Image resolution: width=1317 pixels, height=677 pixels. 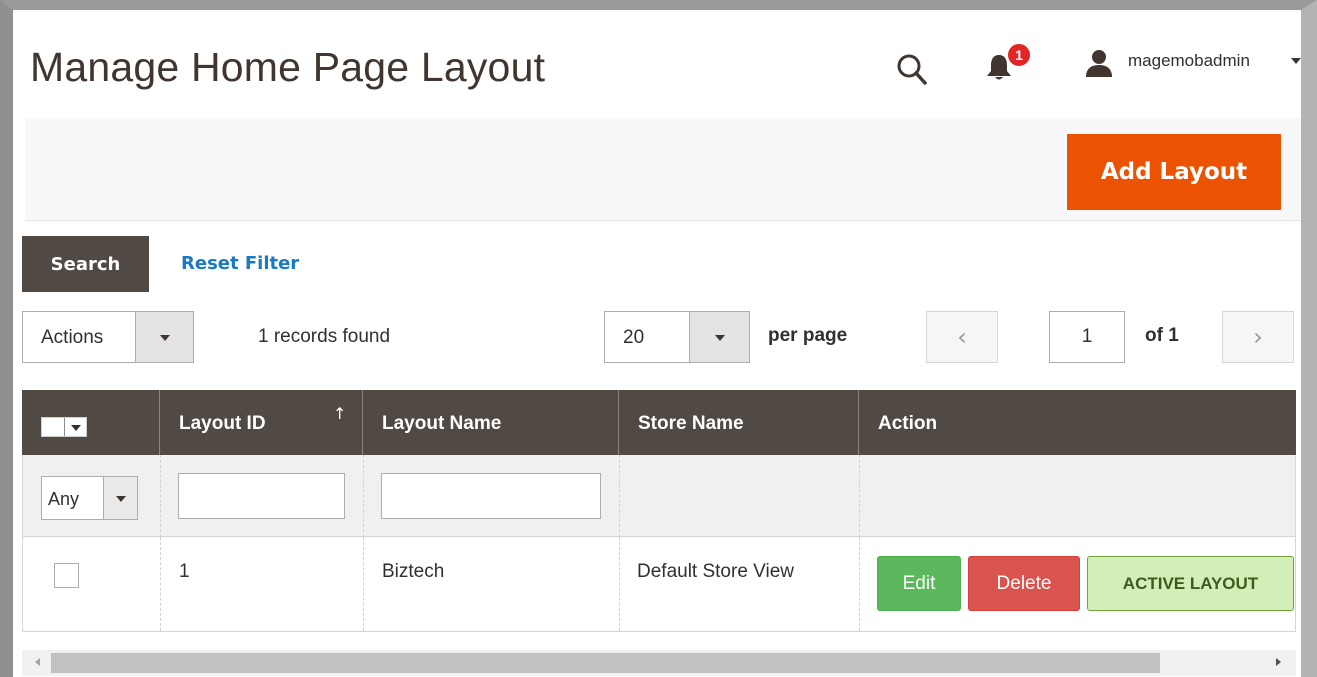 I want to click on filter-any-dropdown-button, so click(x=120, y=498).